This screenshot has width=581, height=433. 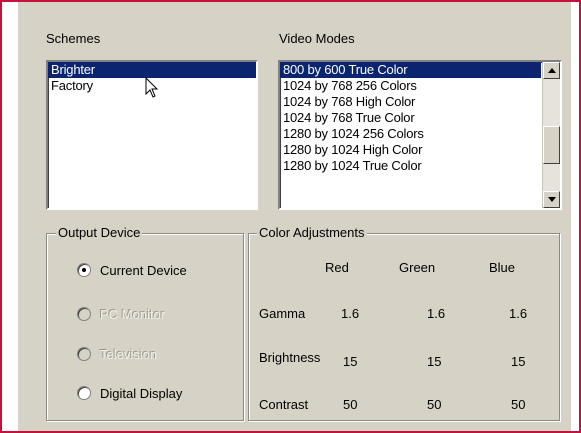 I want to click on schemes-label: Schemes, so click(x=73, y=38).